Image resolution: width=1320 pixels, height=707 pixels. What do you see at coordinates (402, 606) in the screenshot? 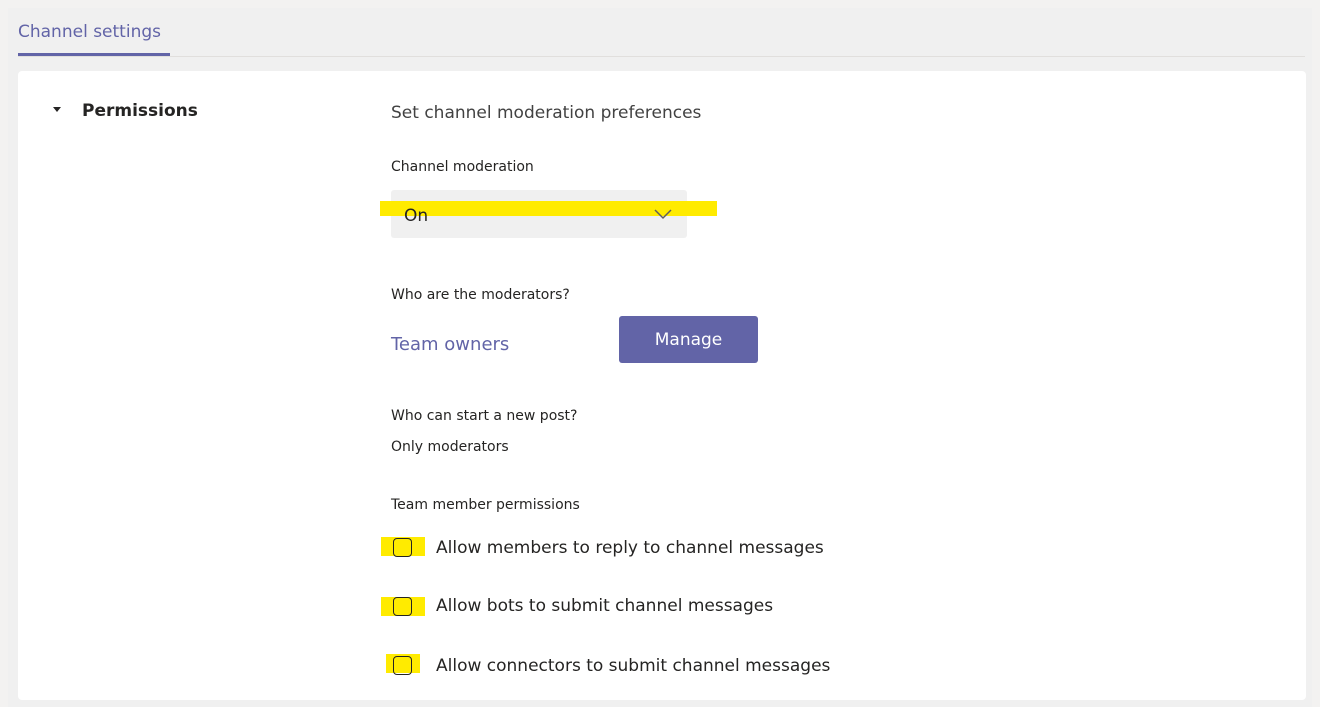
I see `allow-bots-checkbox` at bounding box center [402, 606].